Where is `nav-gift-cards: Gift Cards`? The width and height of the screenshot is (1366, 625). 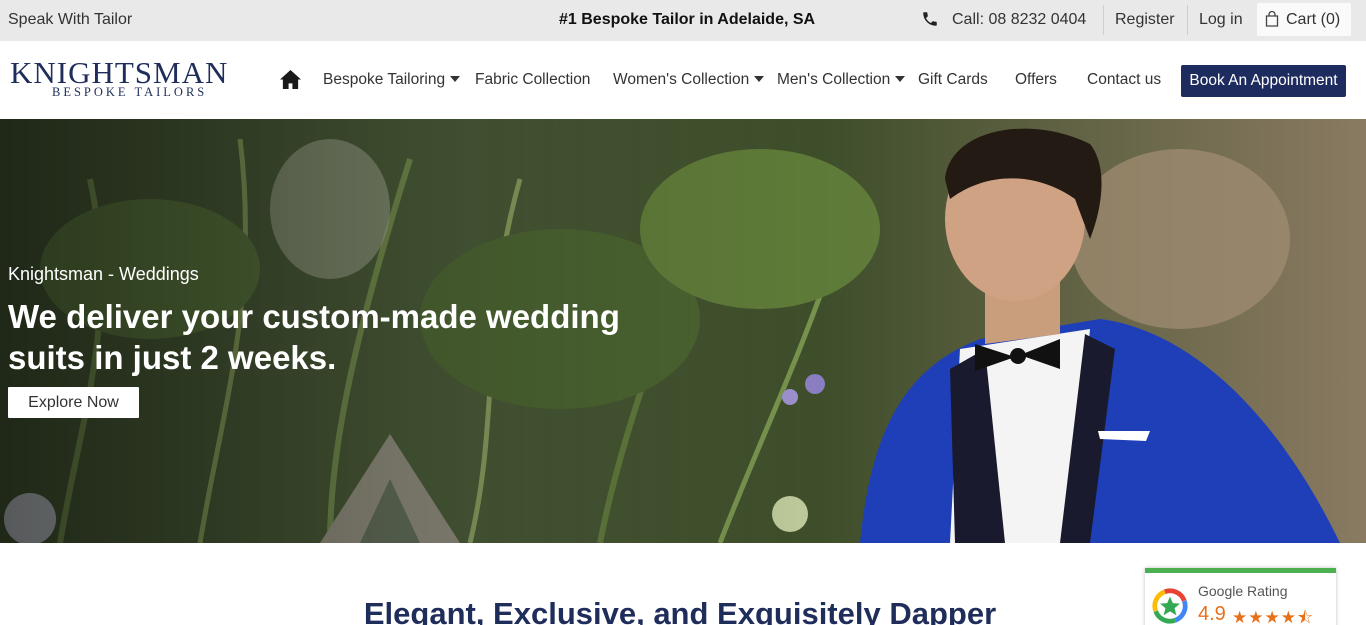 nav-gift-cards: Gift Cards is located at coordinates (953, 80).